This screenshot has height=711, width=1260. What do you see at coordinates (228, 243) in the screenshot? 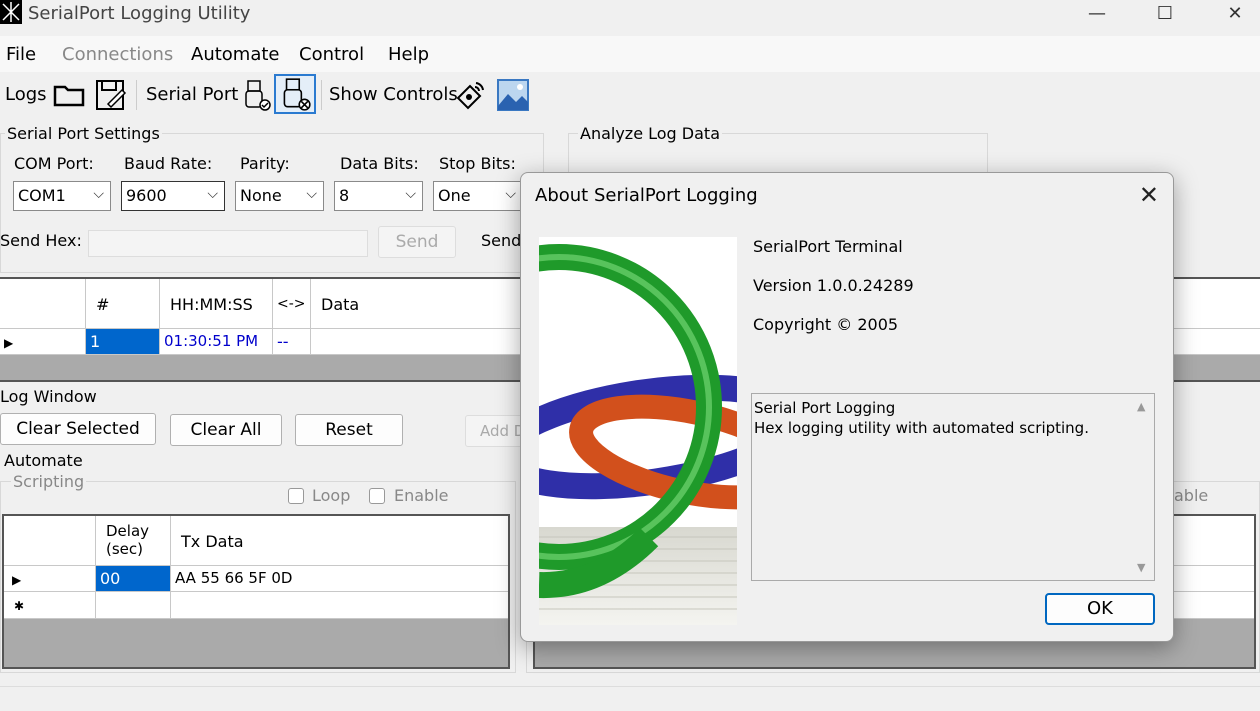
I see `send-hex-input` at bounding box center [228, 243].